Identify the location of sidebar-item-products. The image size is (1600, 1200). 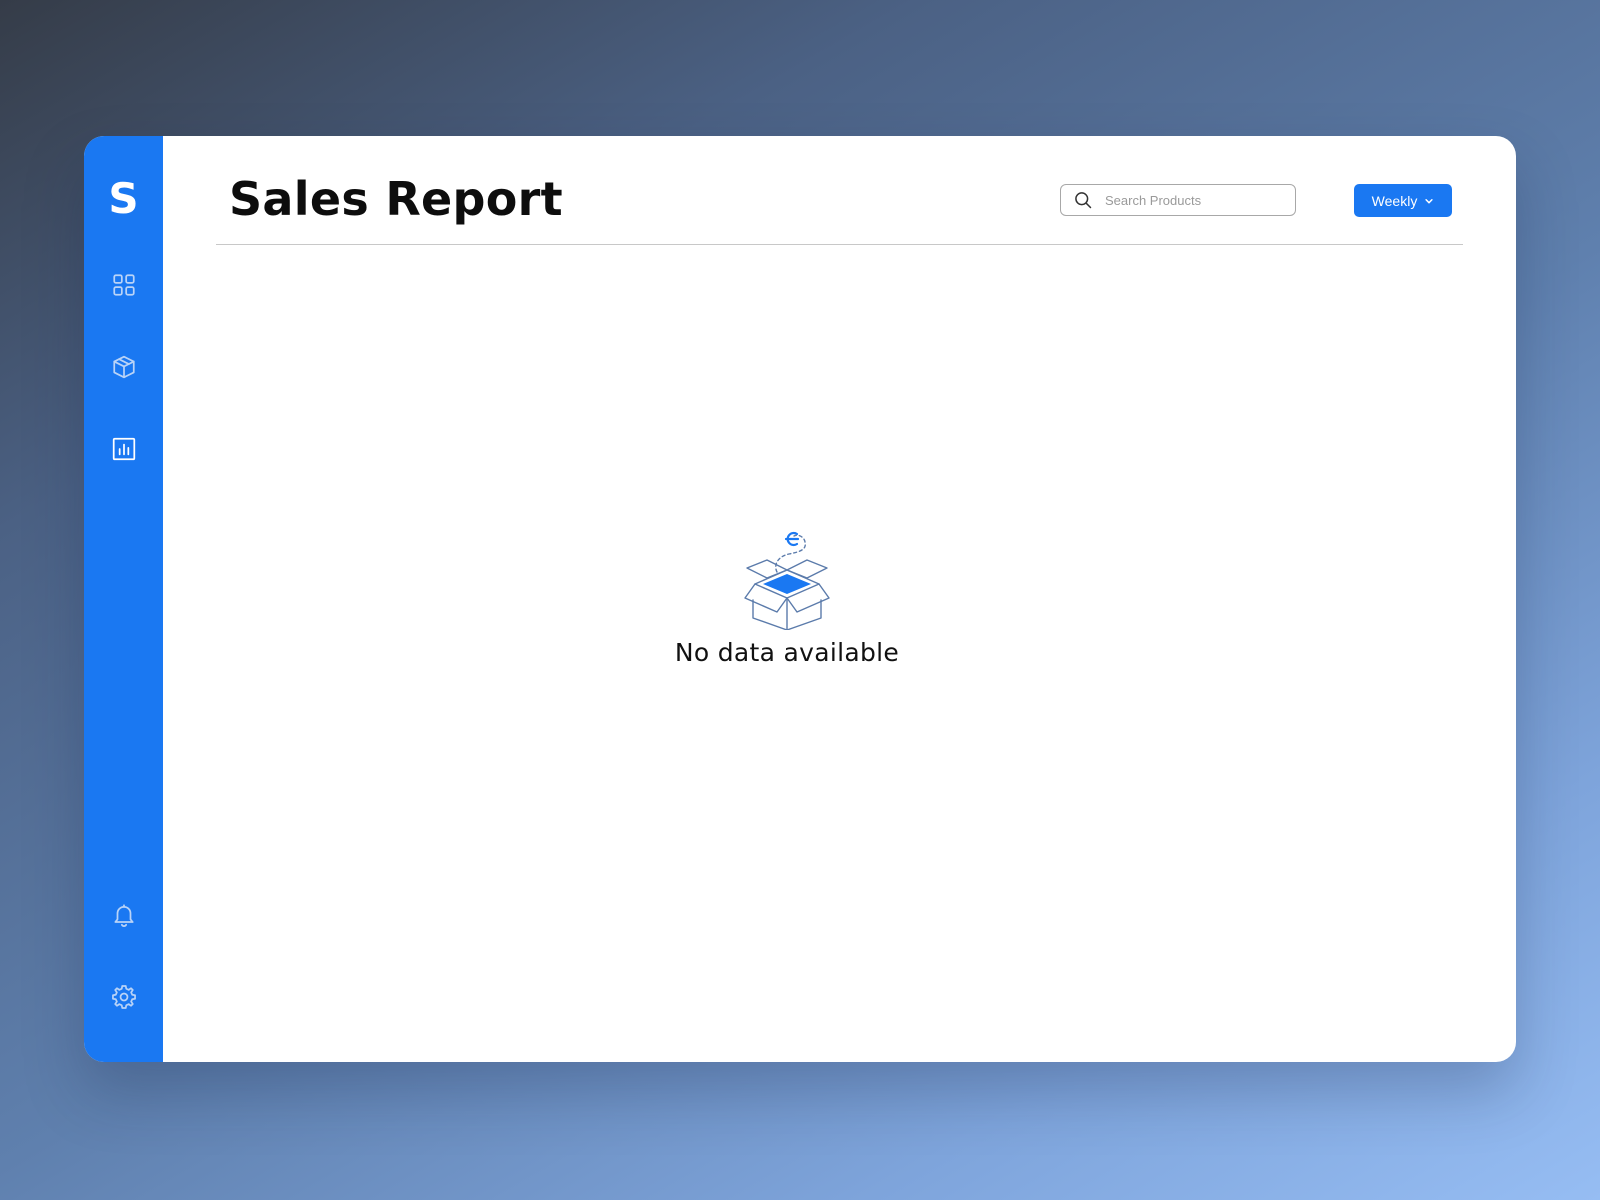
(123, 367).